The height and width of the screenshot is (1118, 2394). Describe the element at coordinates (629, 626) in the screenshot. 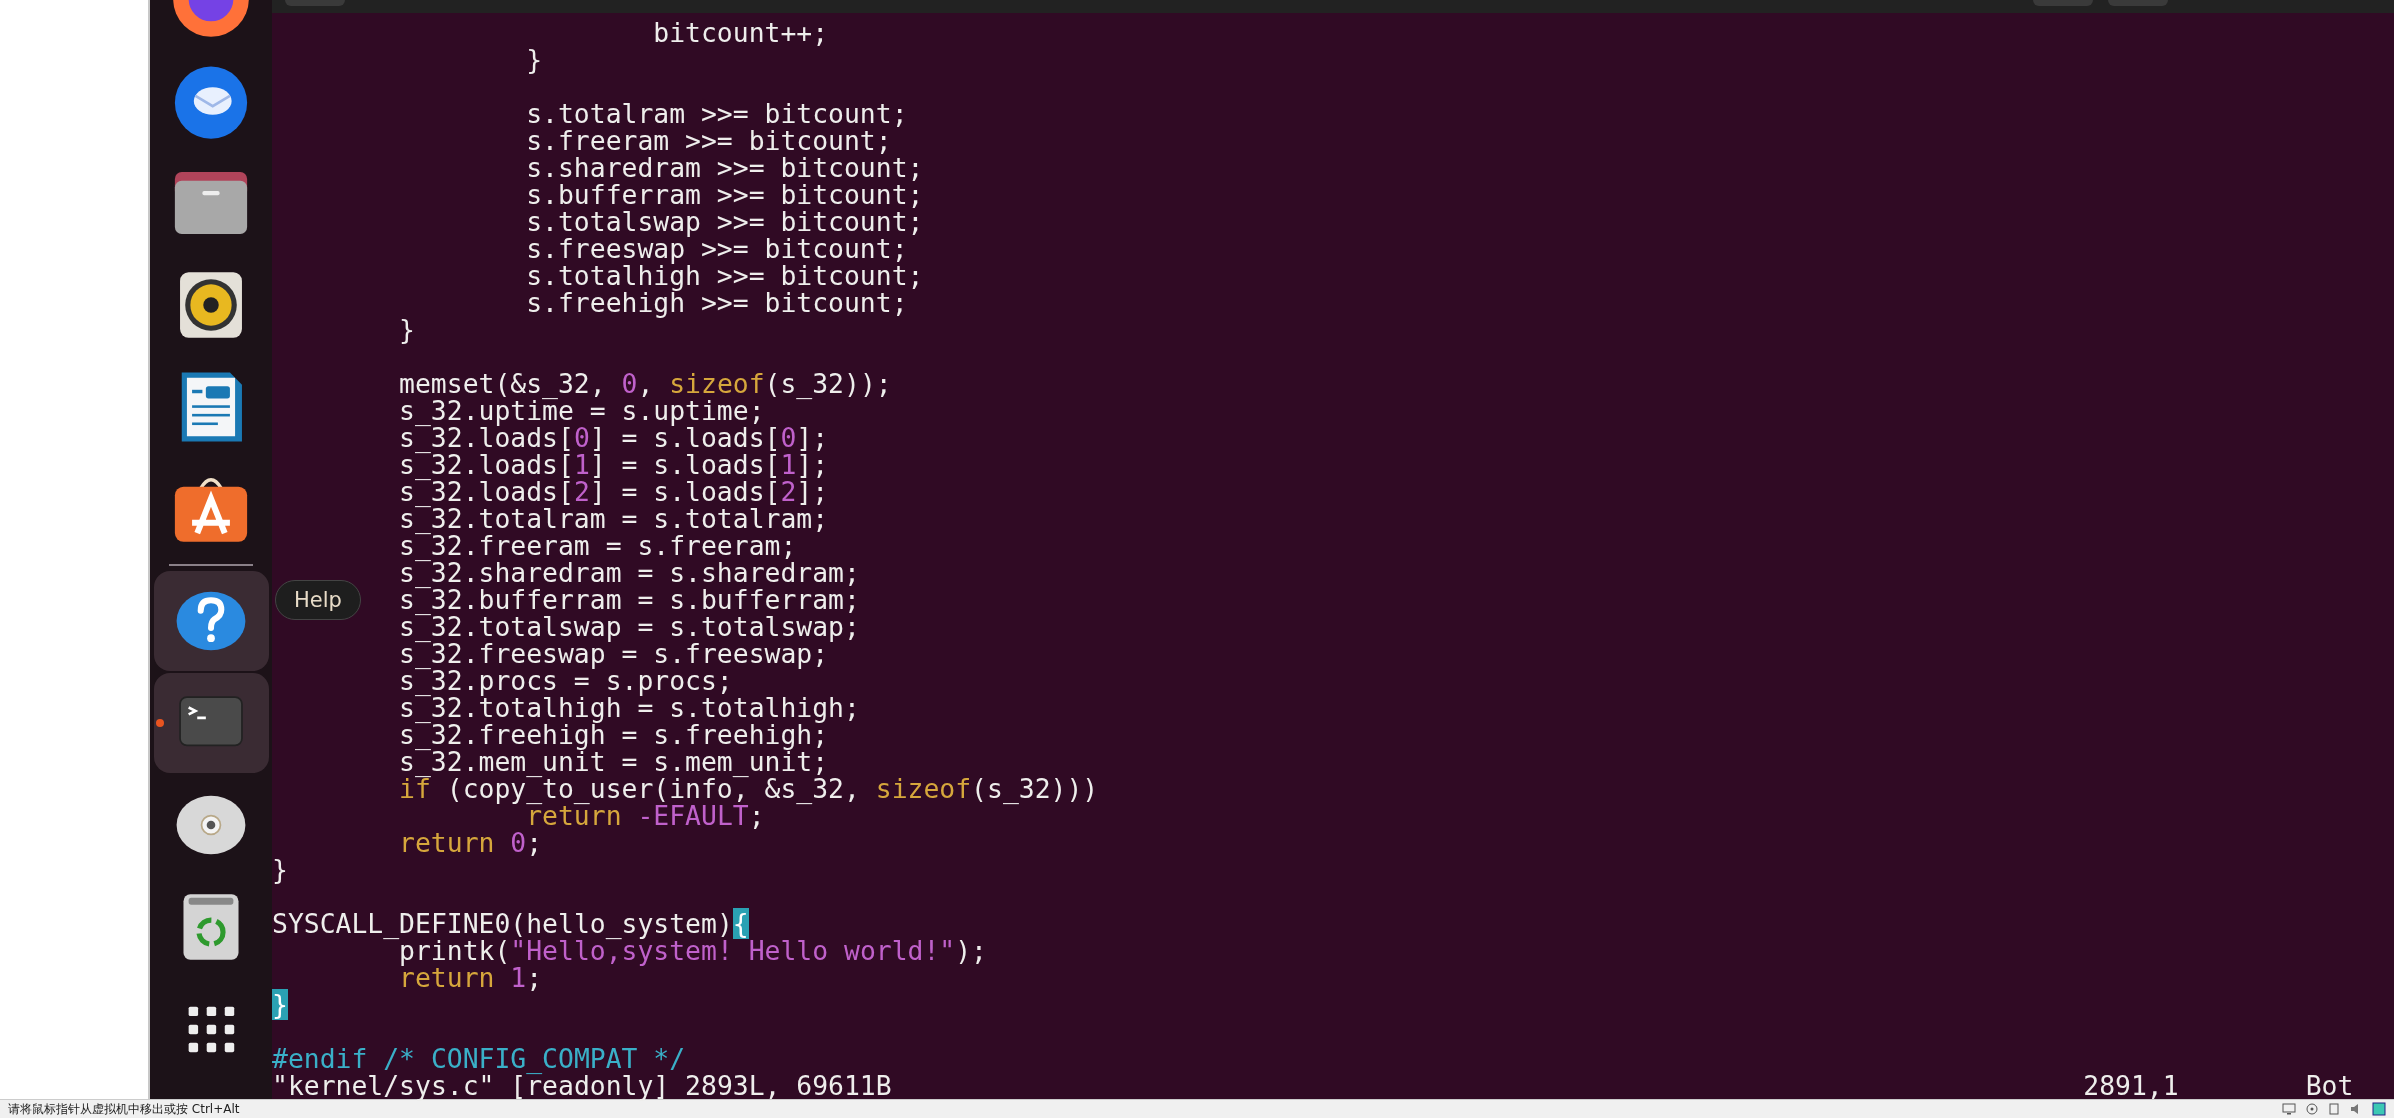

I see `code-line: s_32.totalswap = s.totalswap;` at that location.